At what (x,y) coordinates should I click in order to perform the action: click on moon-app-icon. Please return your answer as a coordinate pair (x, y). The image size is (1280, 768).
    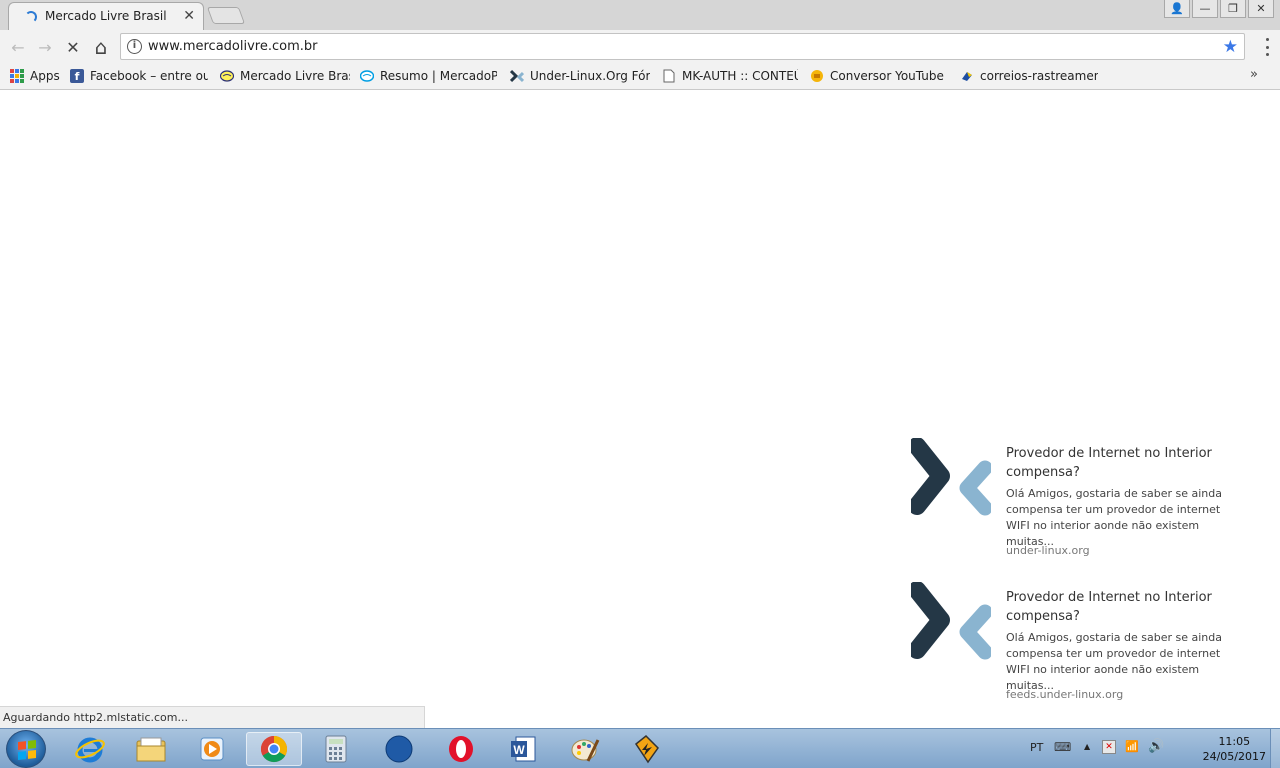
    Looking at the image, I should click on (399, 749).